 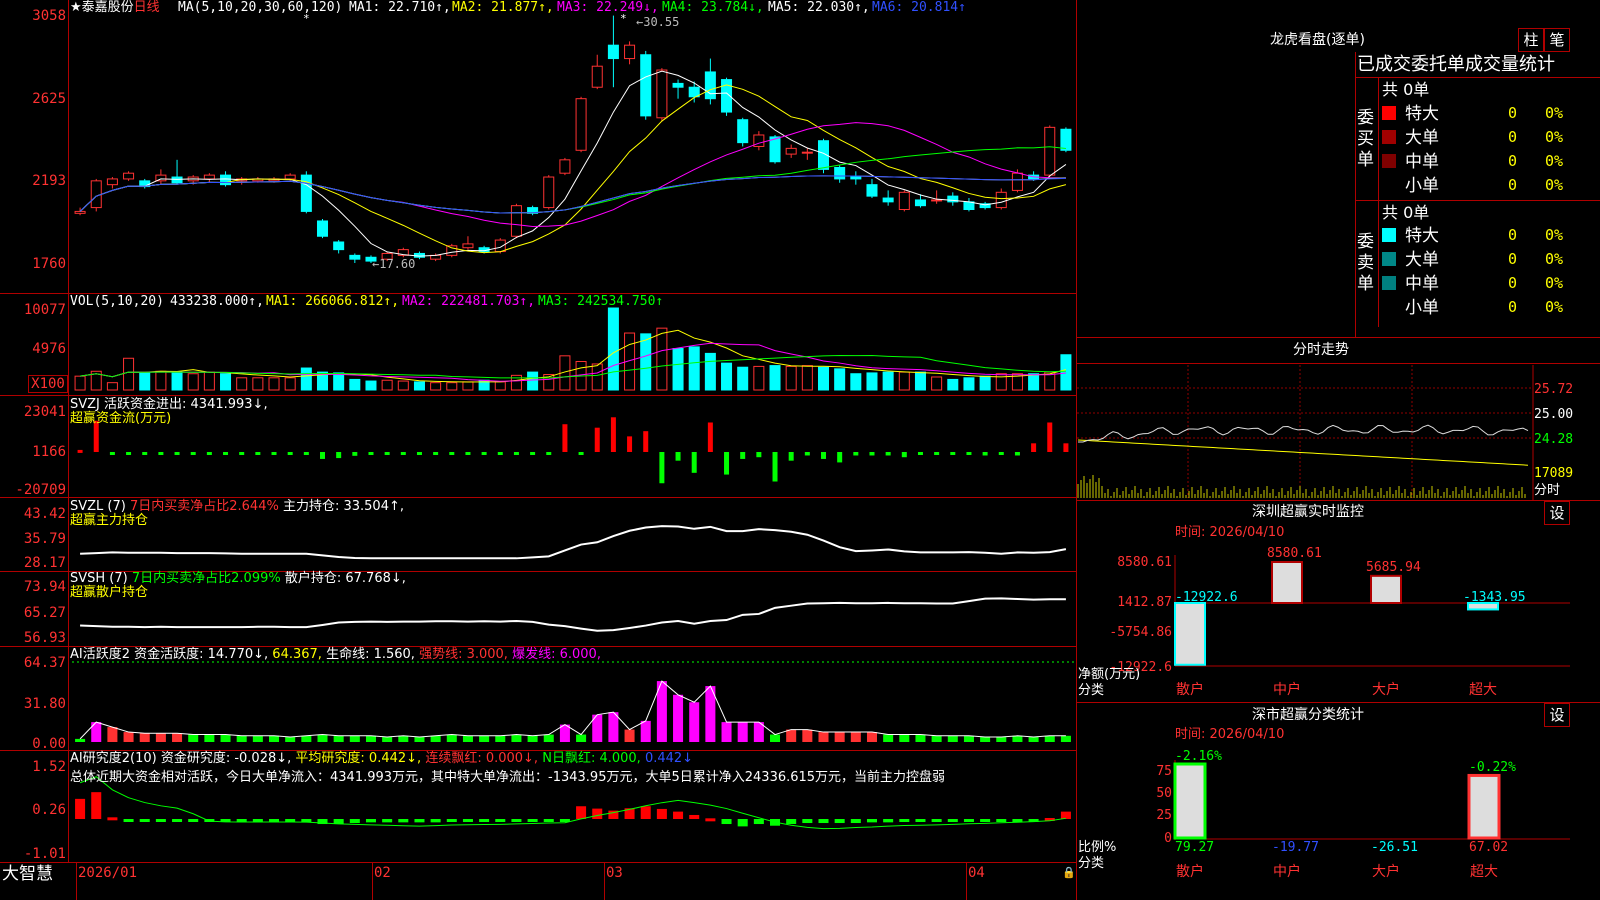 What do you see at coordinates (1069, 873) in the screenshot?
I see `lock-icon: 🔒` at bounding box center [1069, 873].